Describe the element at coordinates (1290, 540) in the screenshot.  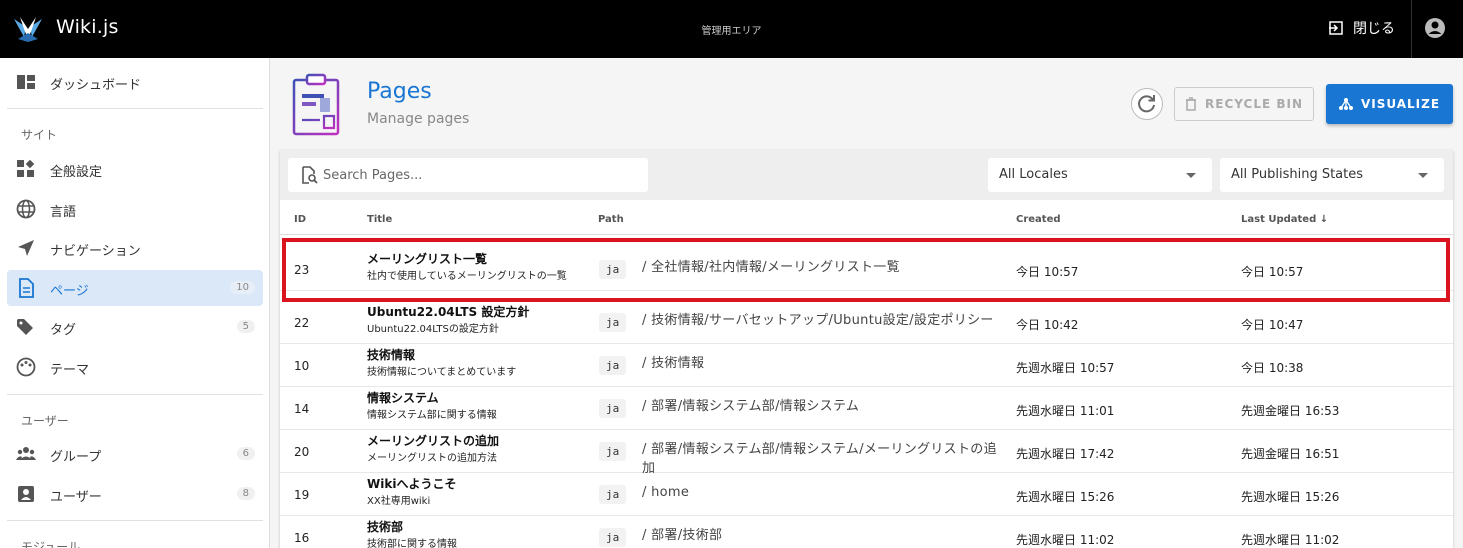
I see `row-updated: 先週水曜日 11:02` at that location.